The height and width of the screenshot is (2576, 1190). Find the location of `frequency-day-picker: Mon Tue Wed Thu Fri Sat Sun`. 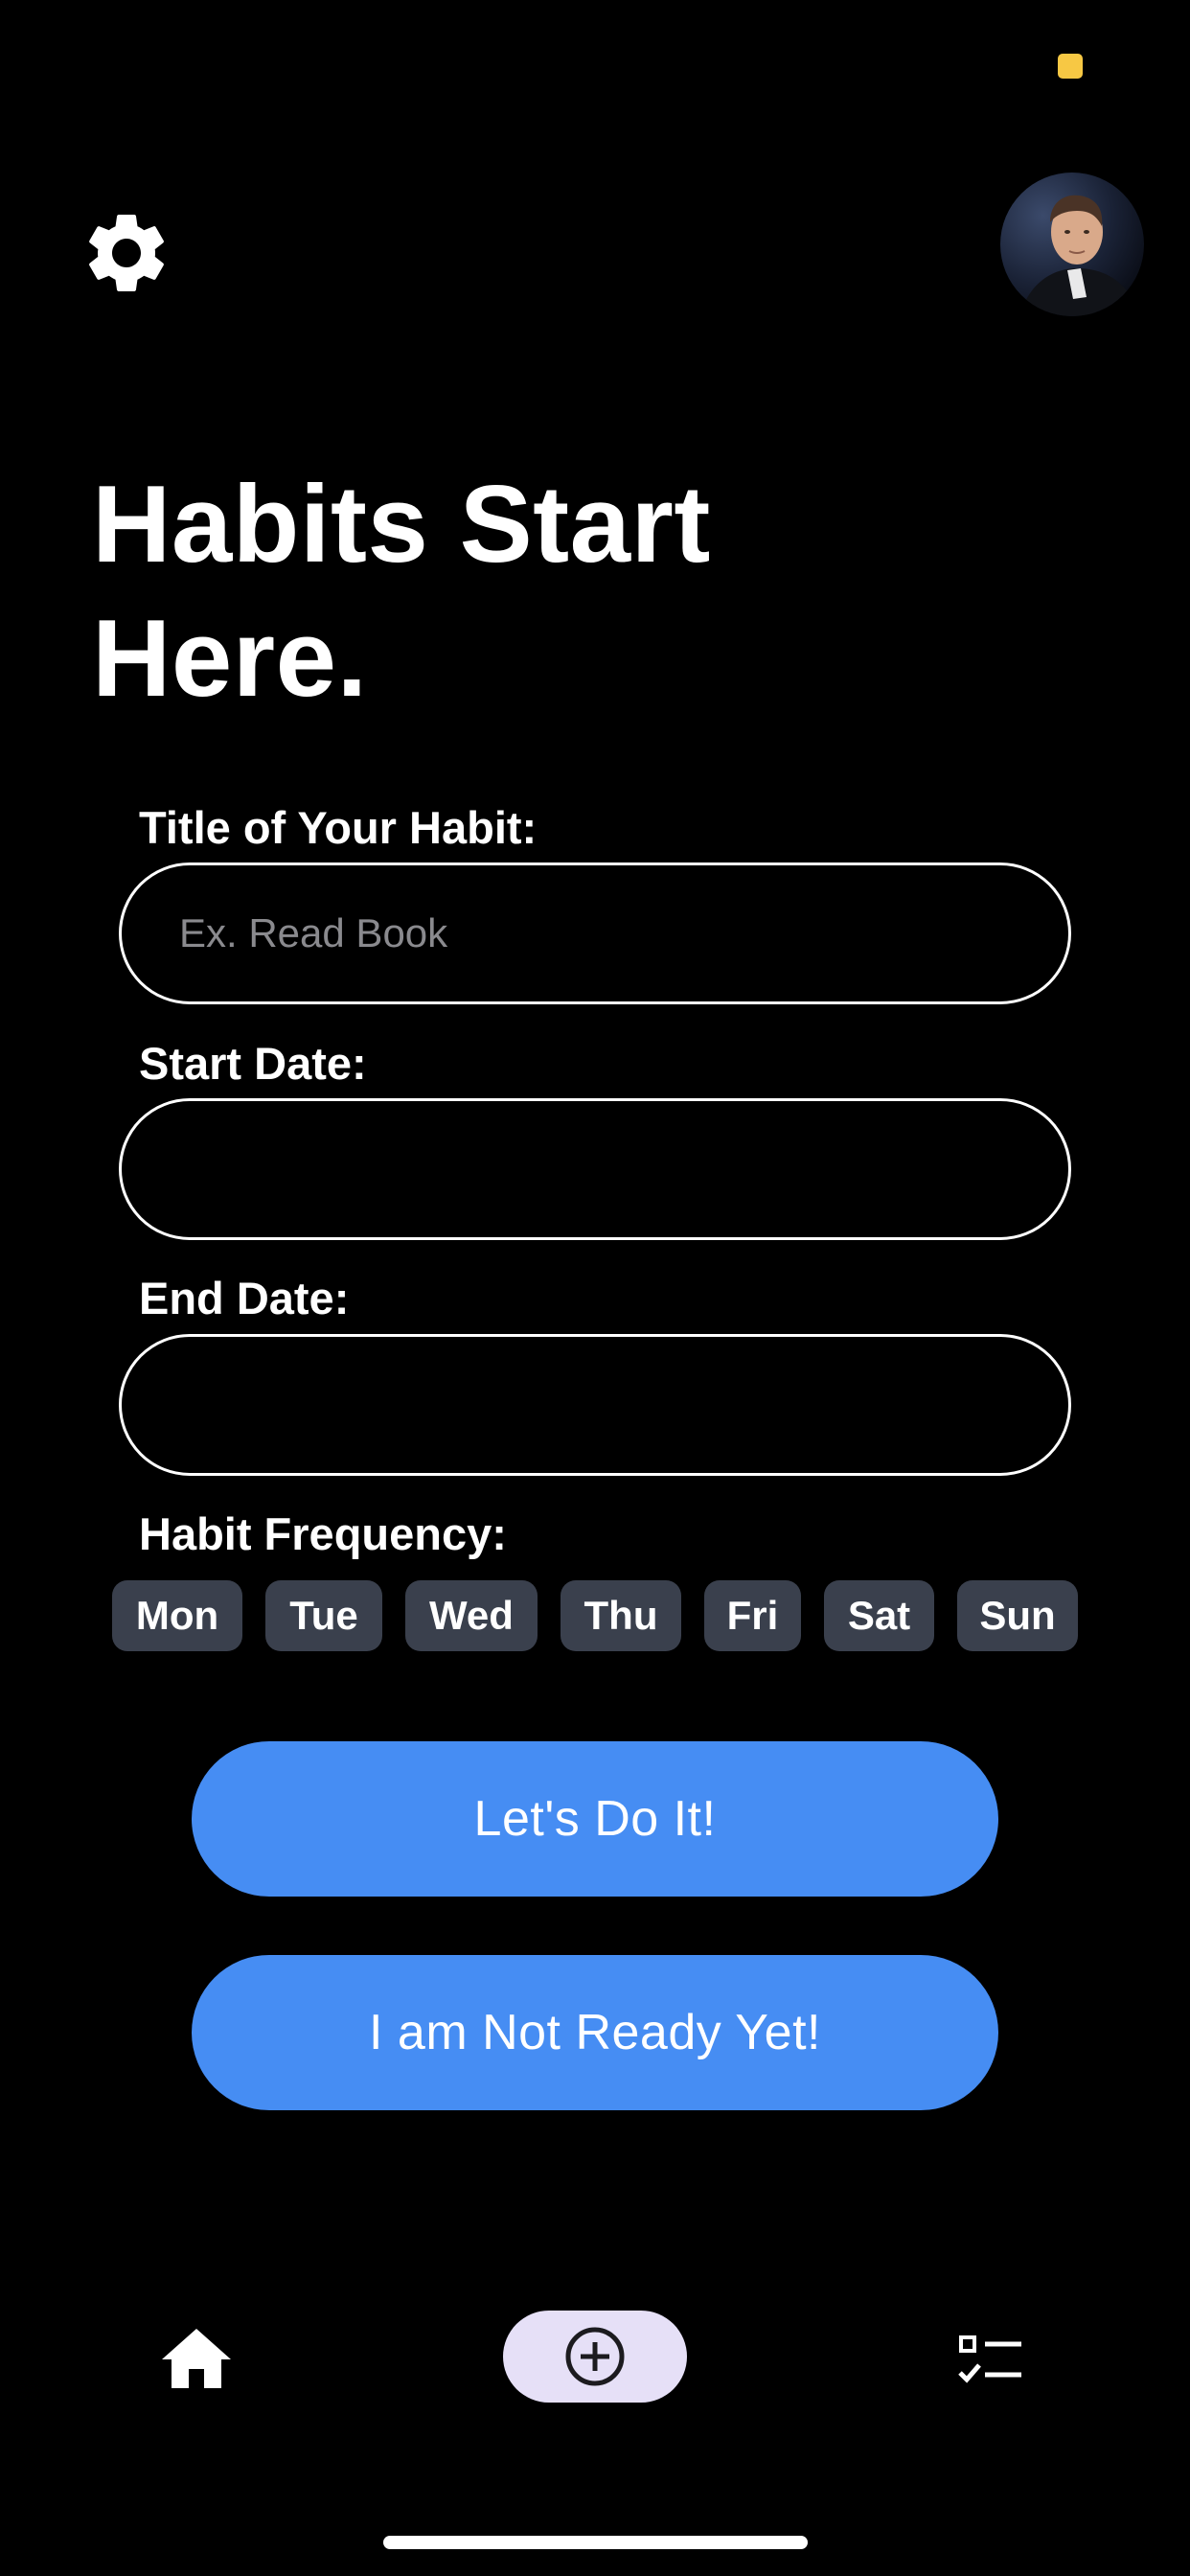

frequency-day-picker: Mon Tue Wed Thu Fri Sat Sun is located at coordinates (595, 1616).